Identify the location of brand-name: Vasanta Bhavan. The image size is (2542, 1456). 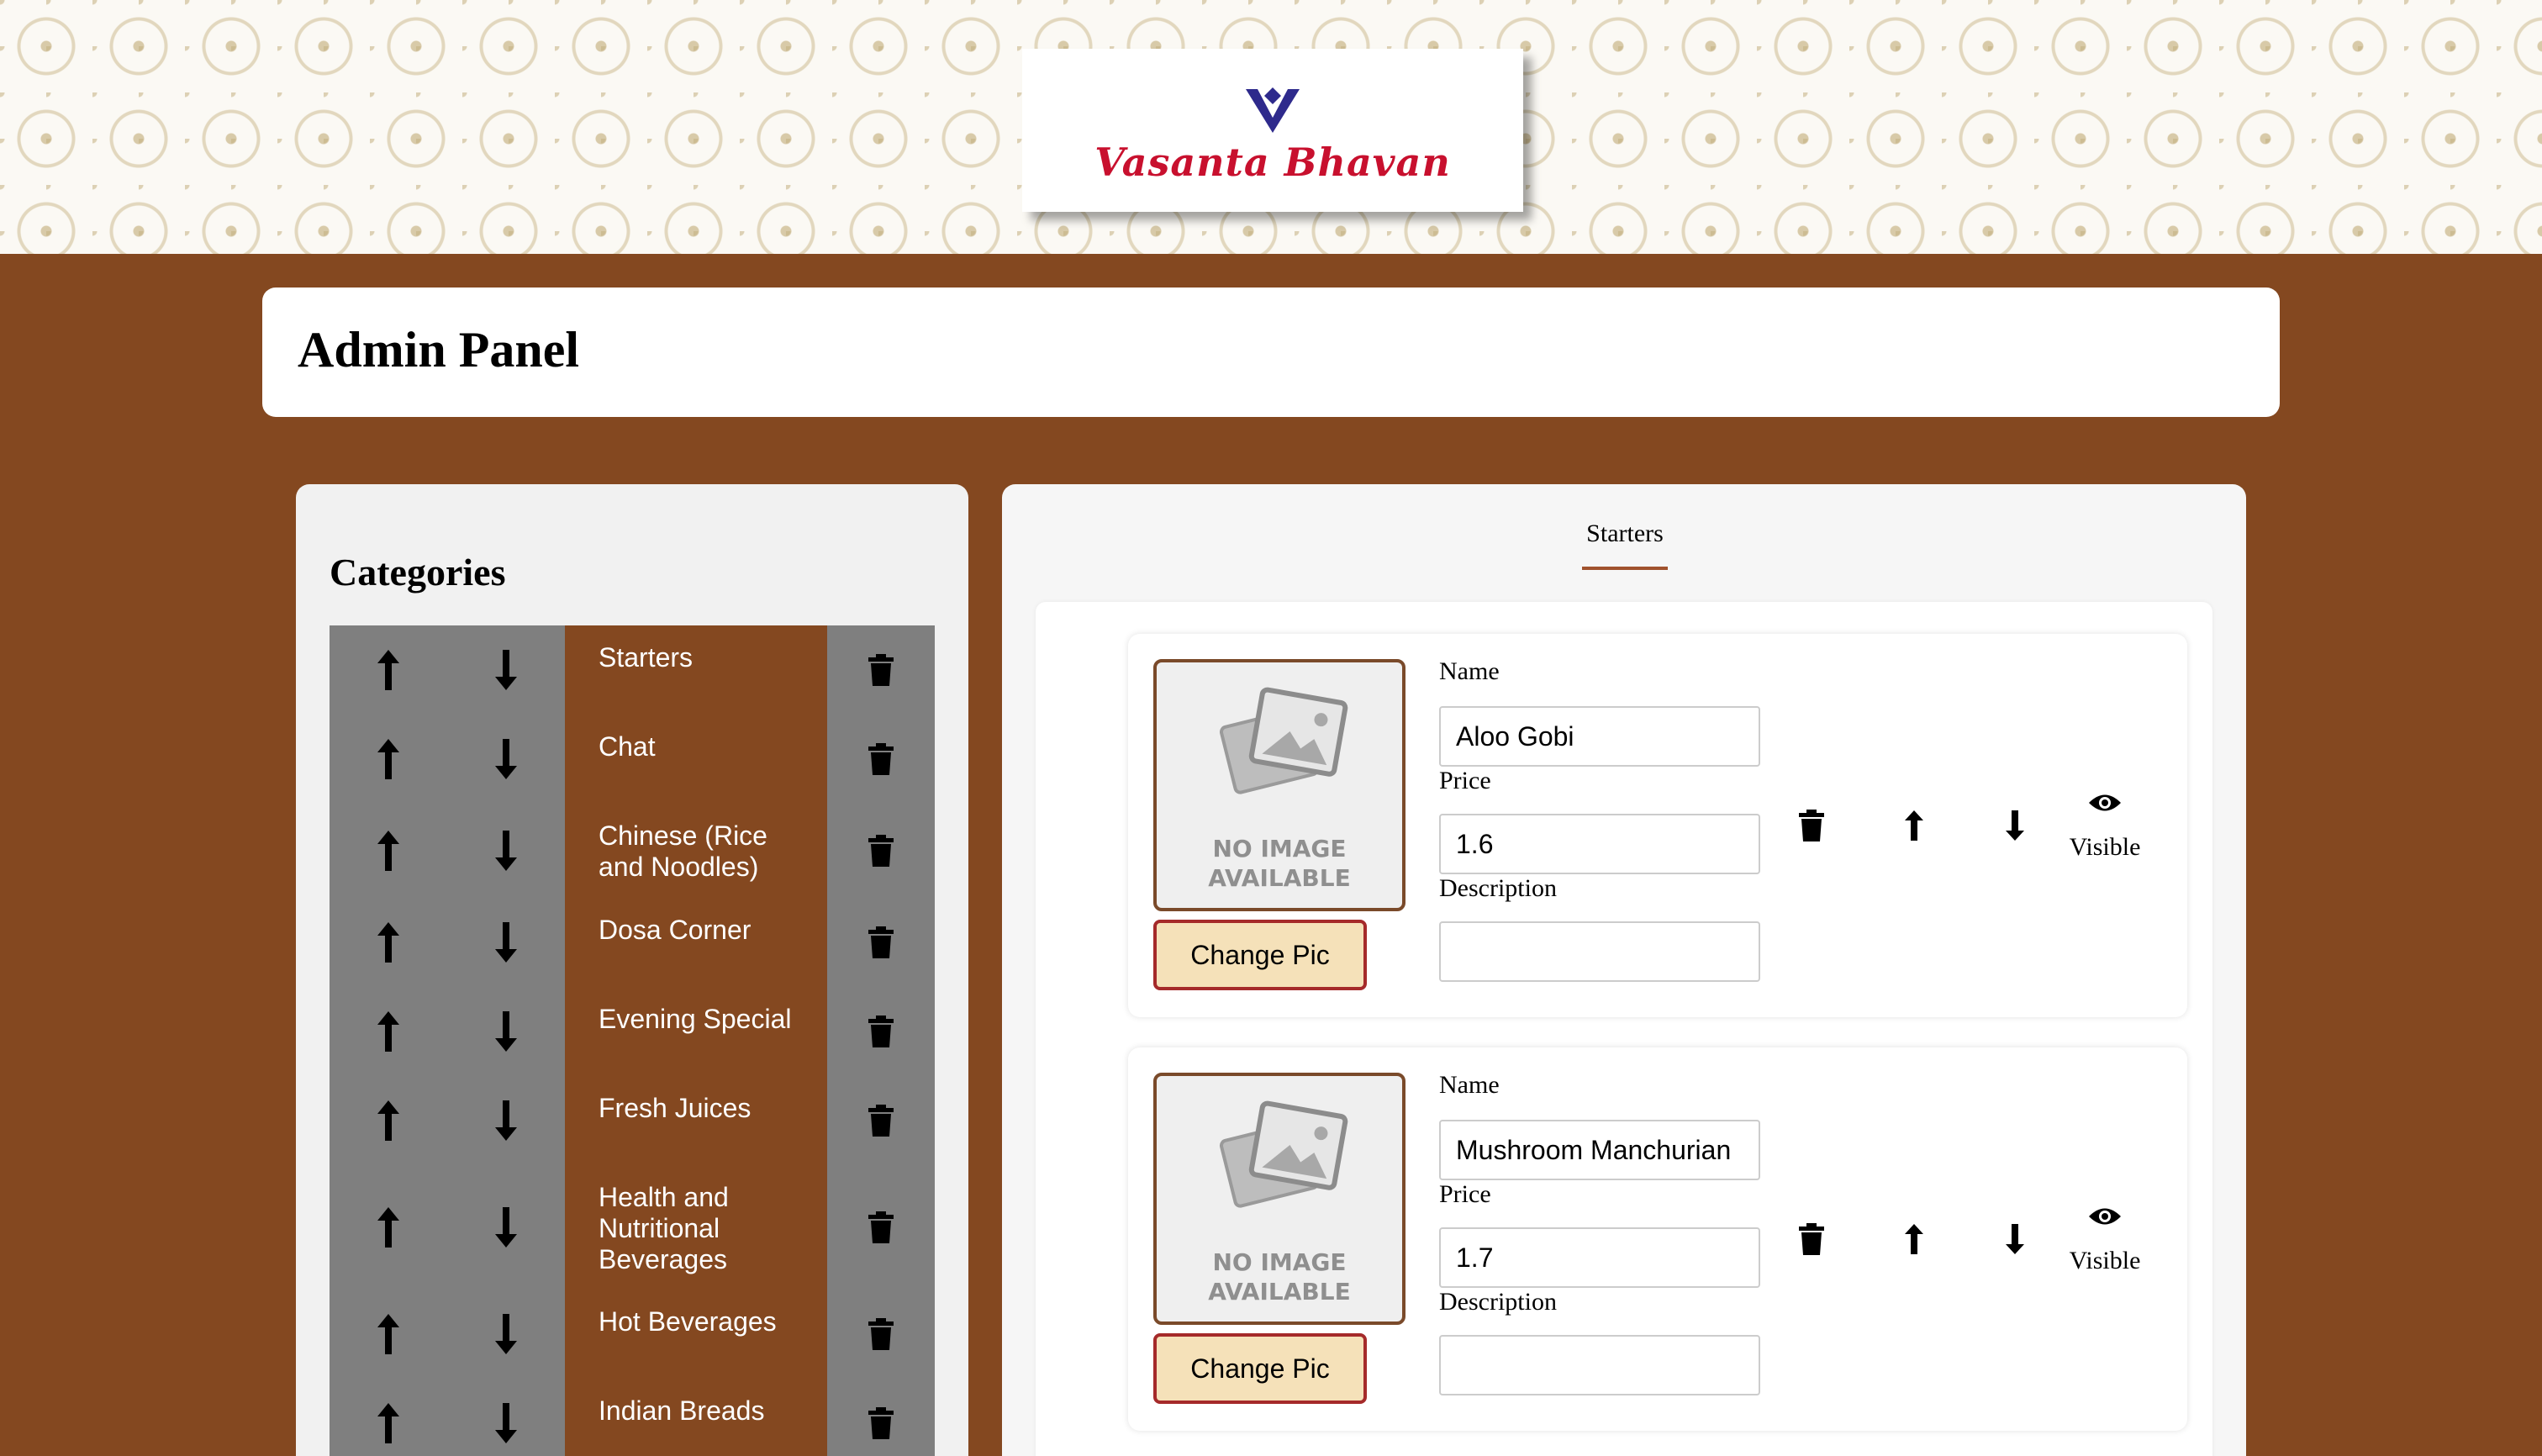
(1273, 162).